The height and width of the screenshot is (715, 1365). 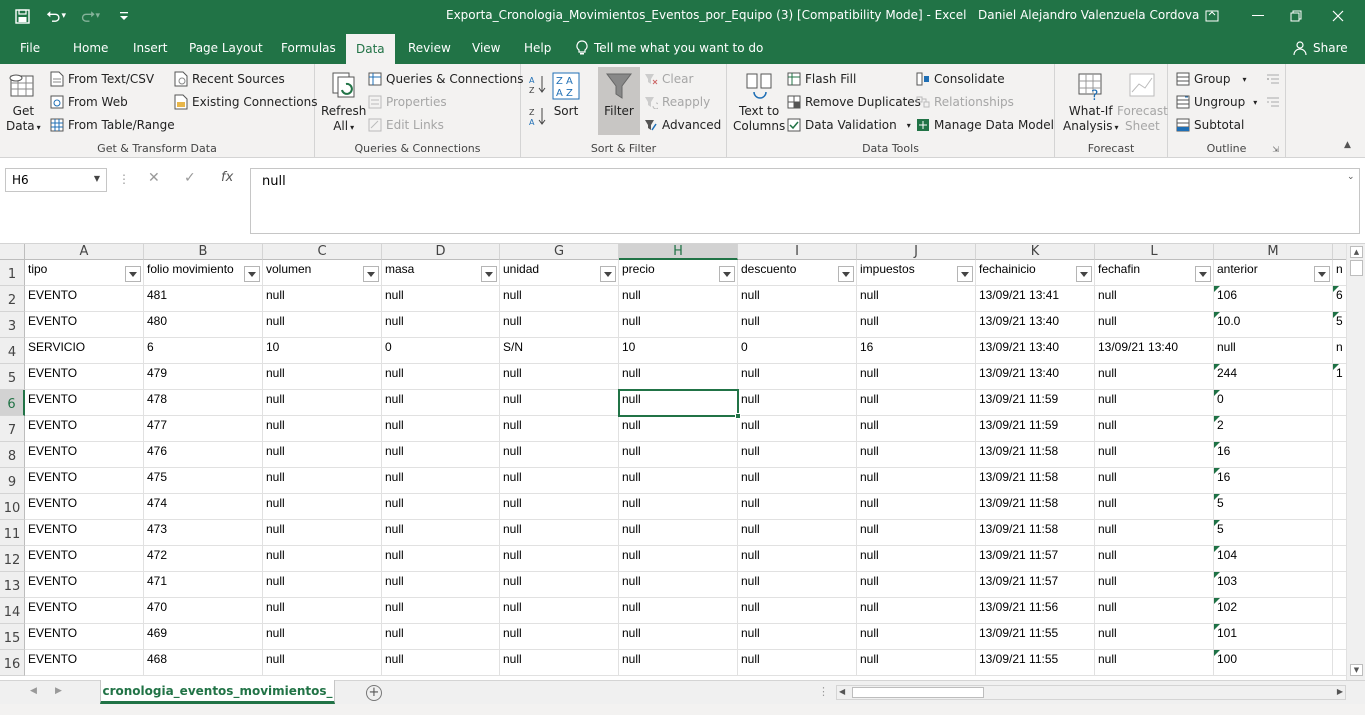 What do you see at coordinates (566, 94) in the screenshot?
I see `sort-button: Z AA Z Sort` at bounding box center [566, 94].